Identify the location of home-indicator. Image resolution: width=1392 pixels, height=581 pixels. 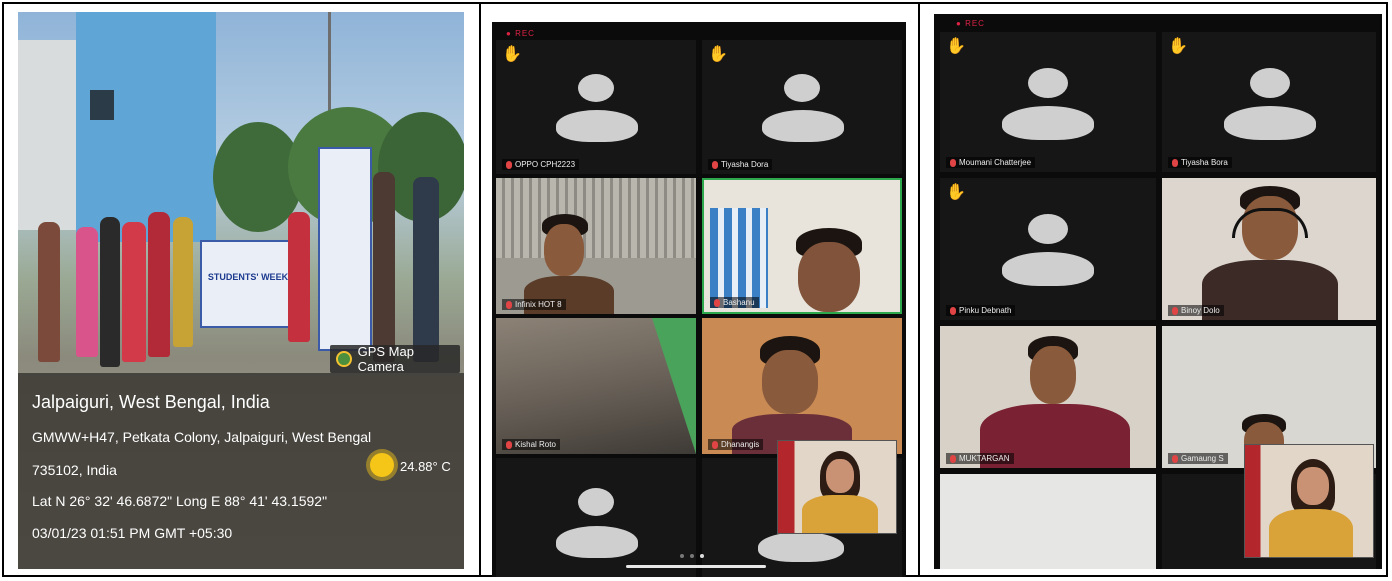
(696, 566).